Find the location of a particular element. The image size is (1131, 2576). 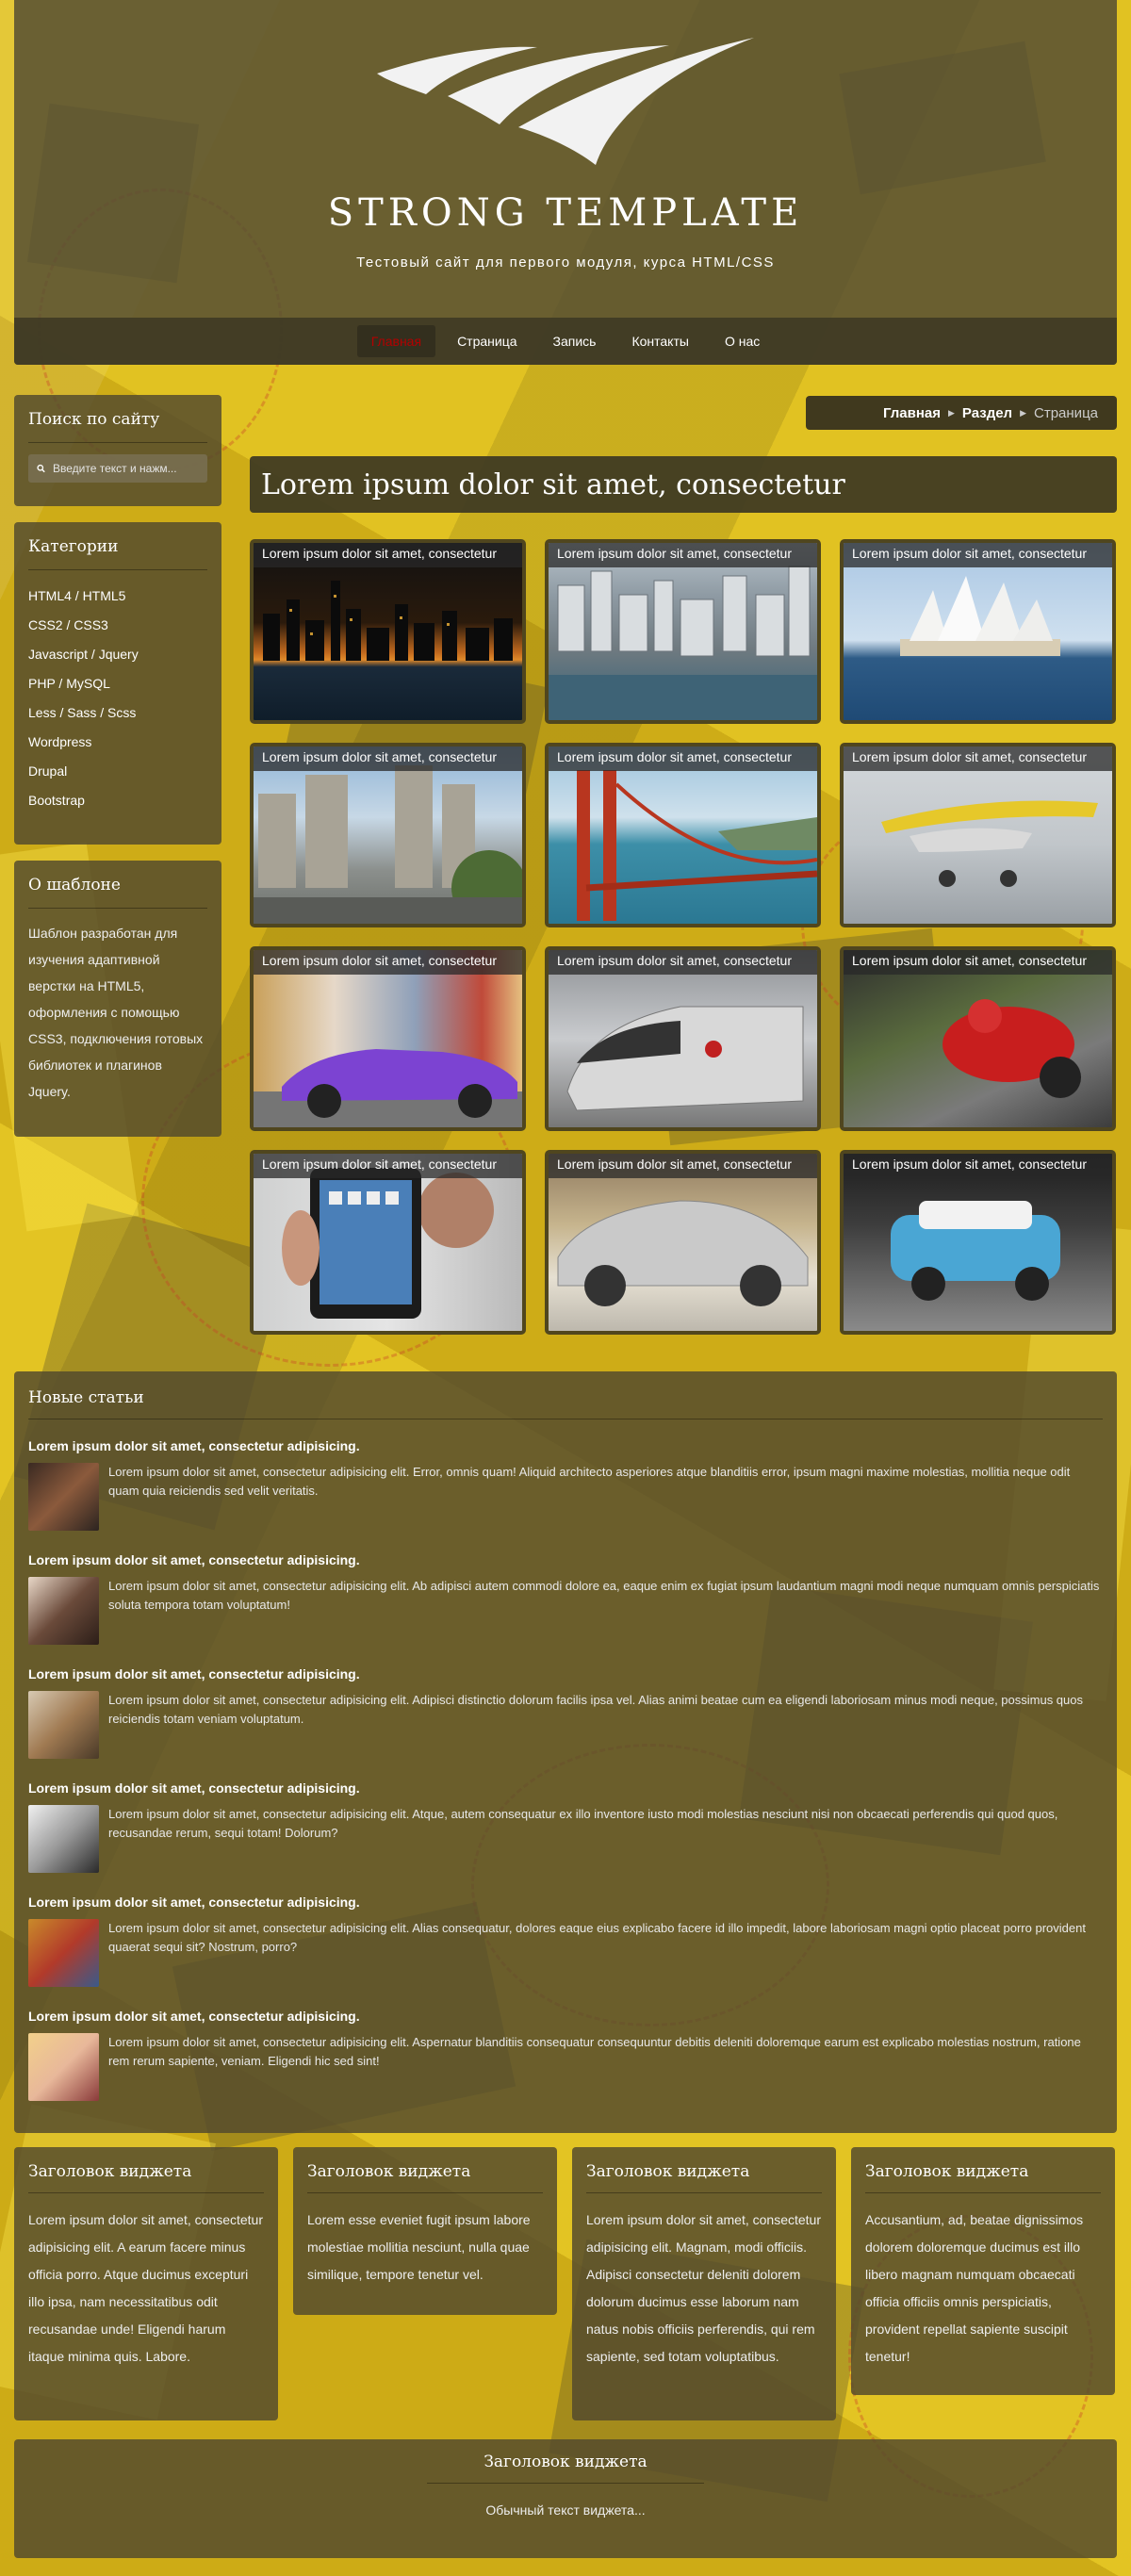

silver-porsche-image is located at coordinates (683, 1242).